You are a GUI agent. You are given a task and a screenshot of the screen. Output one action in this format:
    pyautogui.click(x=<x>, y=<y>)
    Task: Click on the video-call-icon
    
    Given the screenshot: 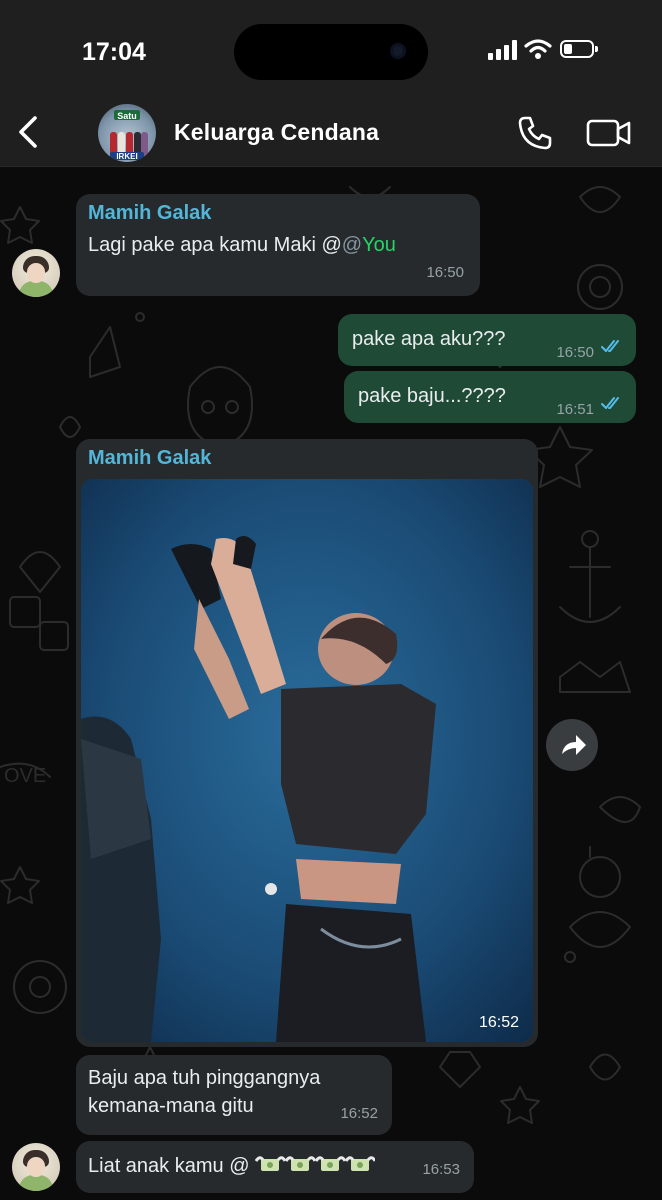 What is the action you would take?
    pyautogui.click(x=609, y=133)
    